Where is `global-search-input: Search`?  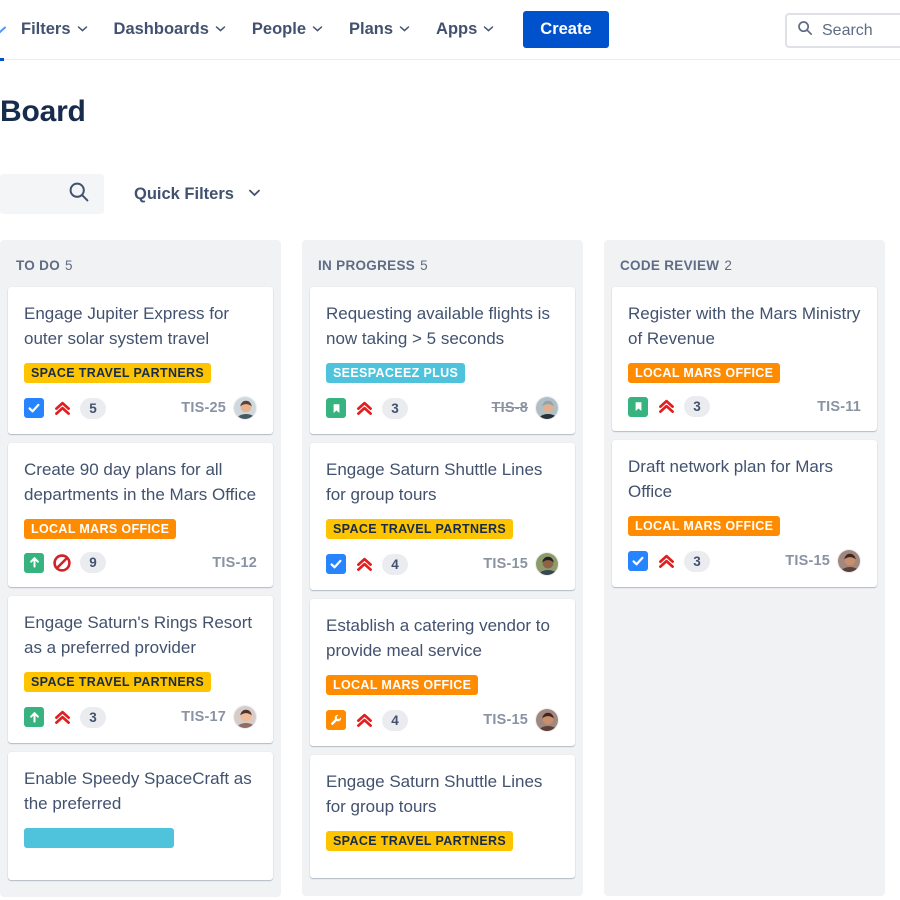
global-search-input: Search is located at coordinates (842, 30).